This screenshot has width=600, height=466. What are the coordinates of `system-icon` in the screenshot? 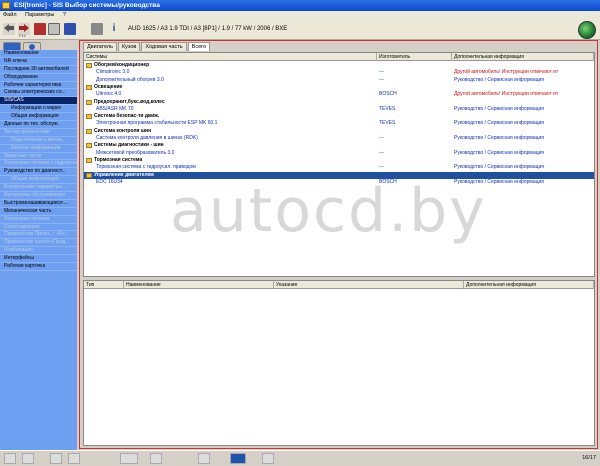 It's located at (40, 29).